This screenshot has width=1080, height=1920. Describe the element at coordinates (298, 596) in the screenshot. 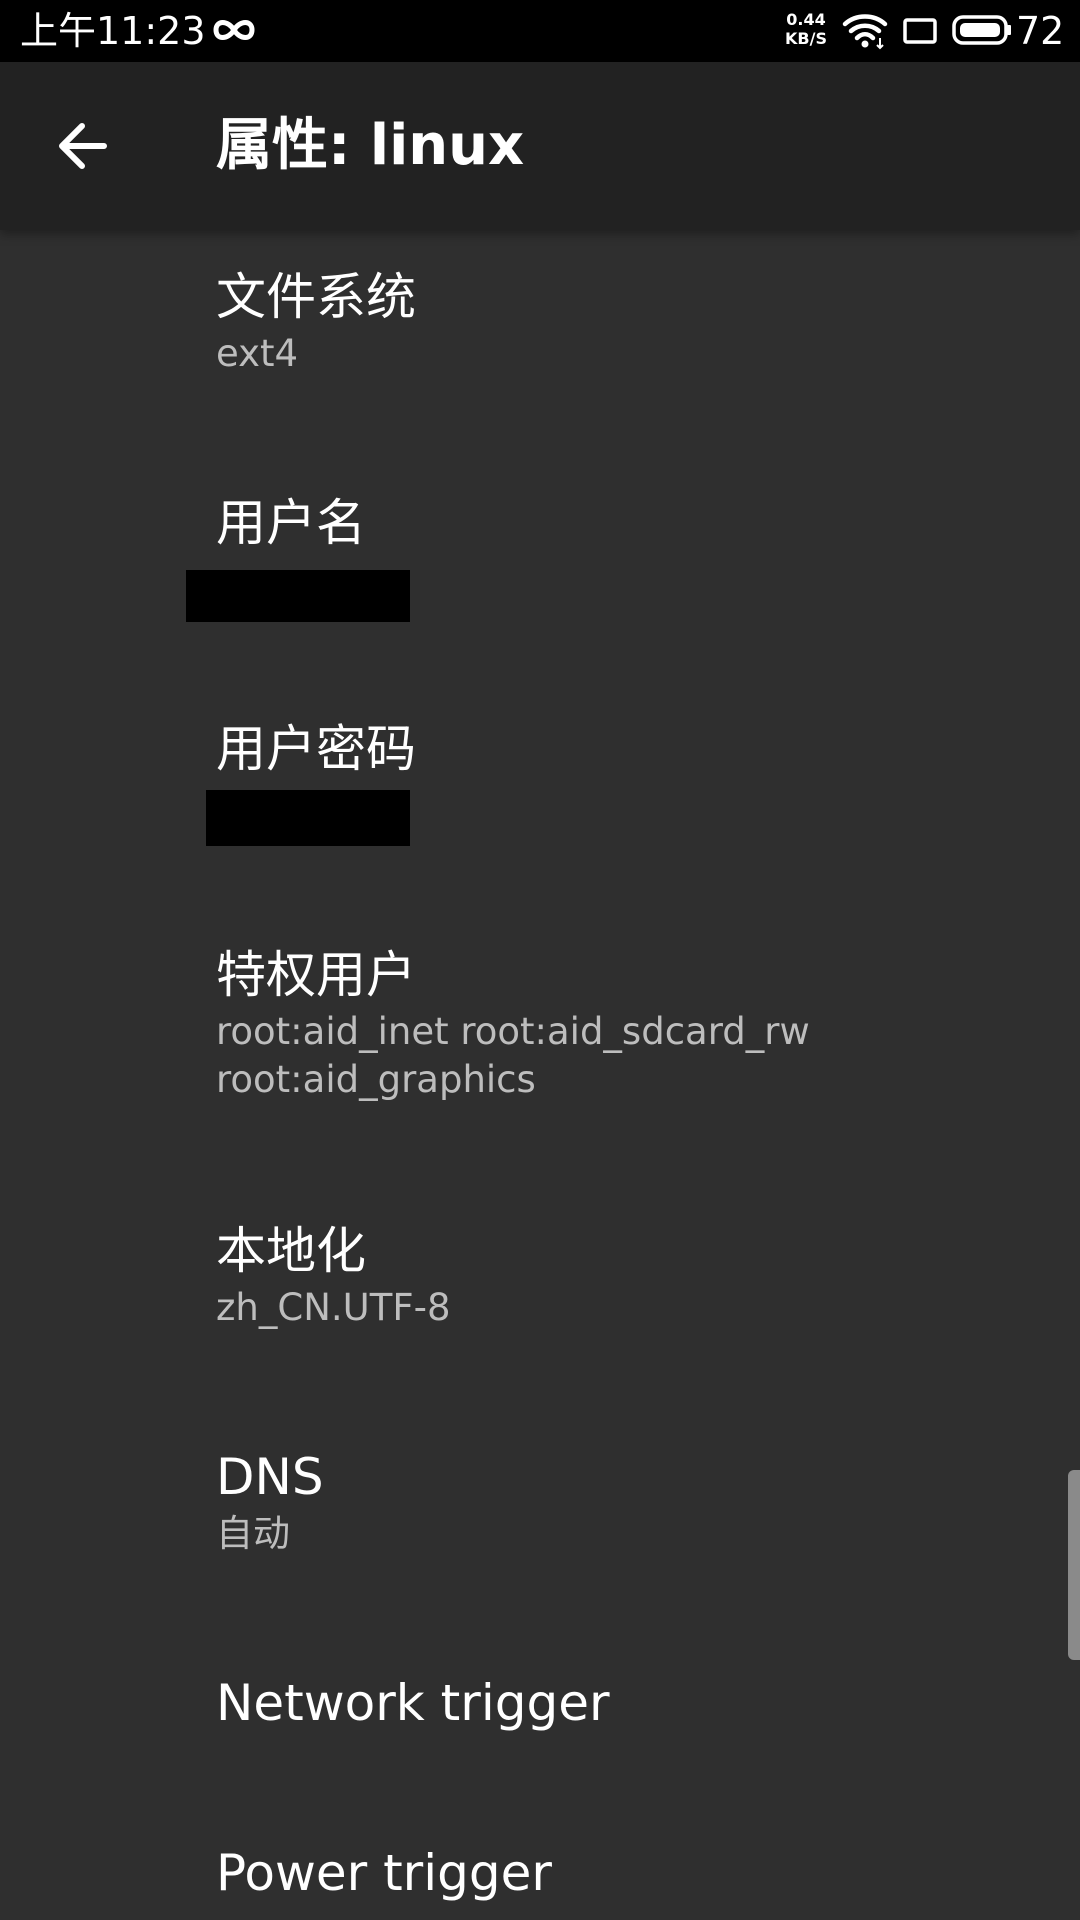

I see `redacted-username` at that location.